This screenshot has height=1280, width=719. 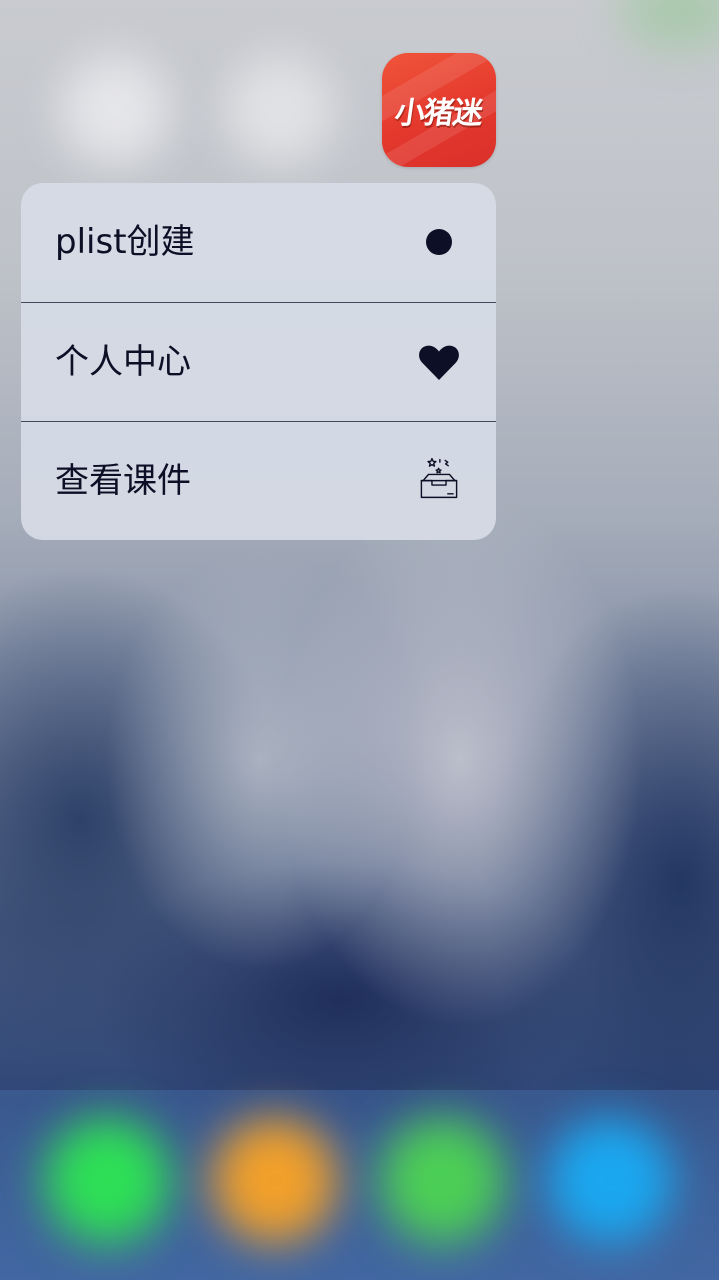 I want to click on quick-action-plist-create: plist创建, so click(x=258, y=242).